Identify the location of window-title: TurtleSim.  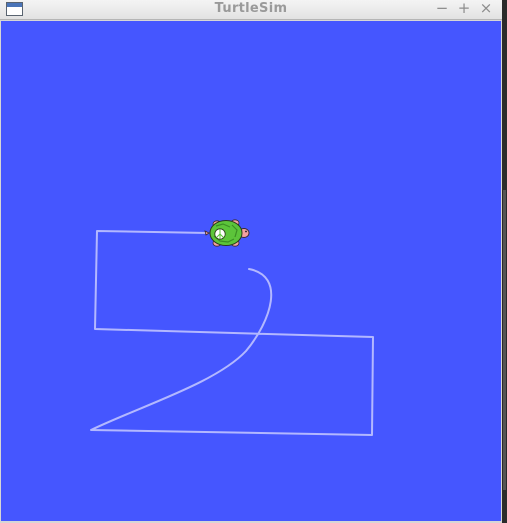
(251, 8).